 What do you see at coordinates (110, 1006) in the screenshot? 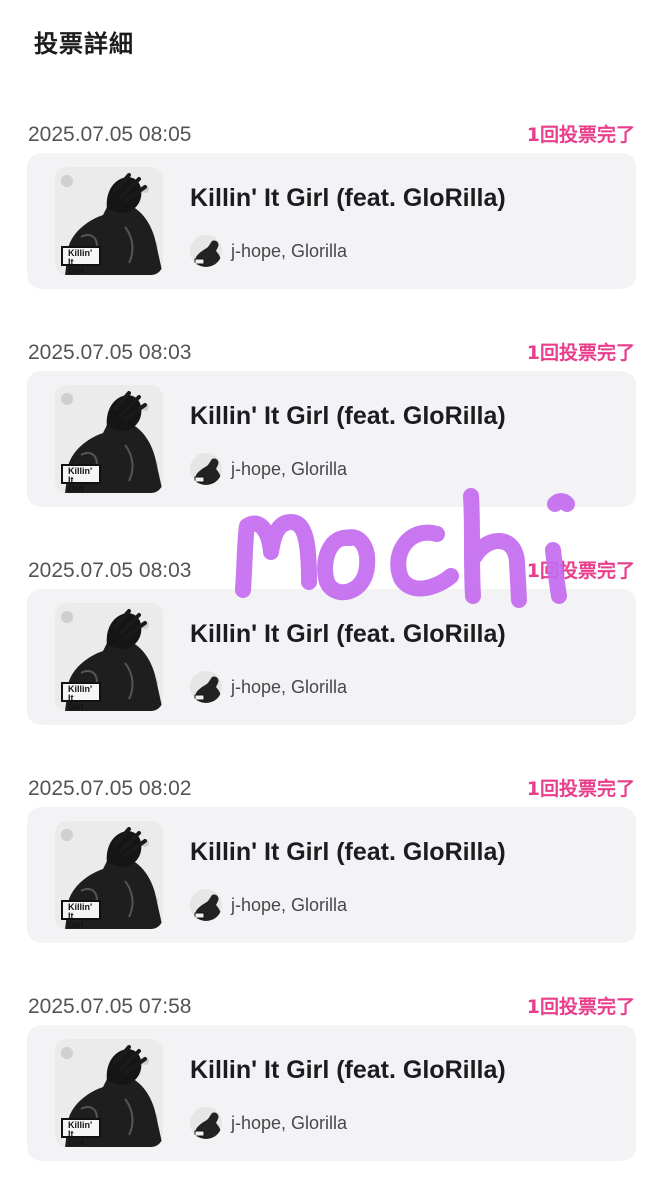
I see `vote-timestamp: 2025.07.05 07:58` at bounding box center [110, 1006].